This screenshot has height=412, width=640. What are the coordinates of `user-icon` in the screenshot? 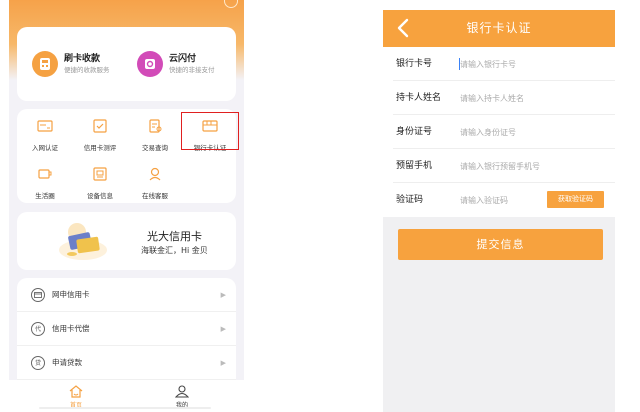 It's located at (182, 391).